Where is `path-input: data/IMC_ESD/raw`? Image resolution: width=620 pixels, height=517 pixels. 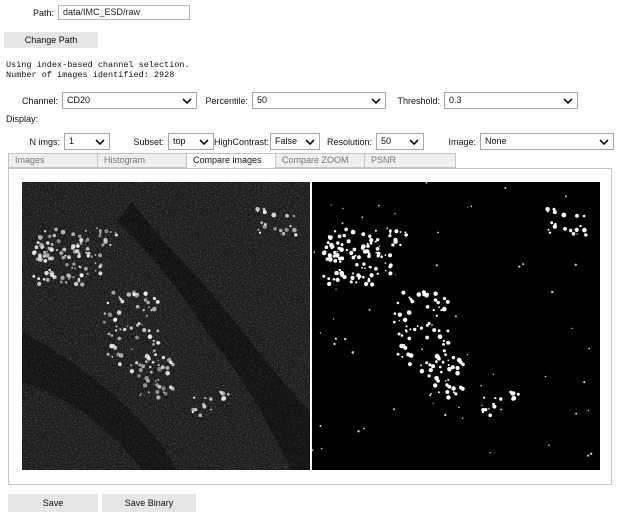
path-input: data/IMC_ESD/raw is located at coordinates (124, 12).